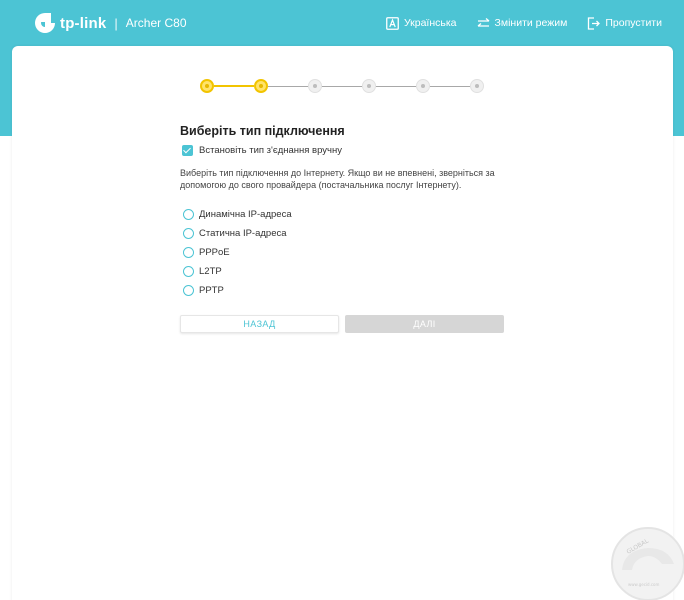  Describe the element at coordinates (259, 324) in the screenshot. I see `back-button: НАЗАД` at that location.